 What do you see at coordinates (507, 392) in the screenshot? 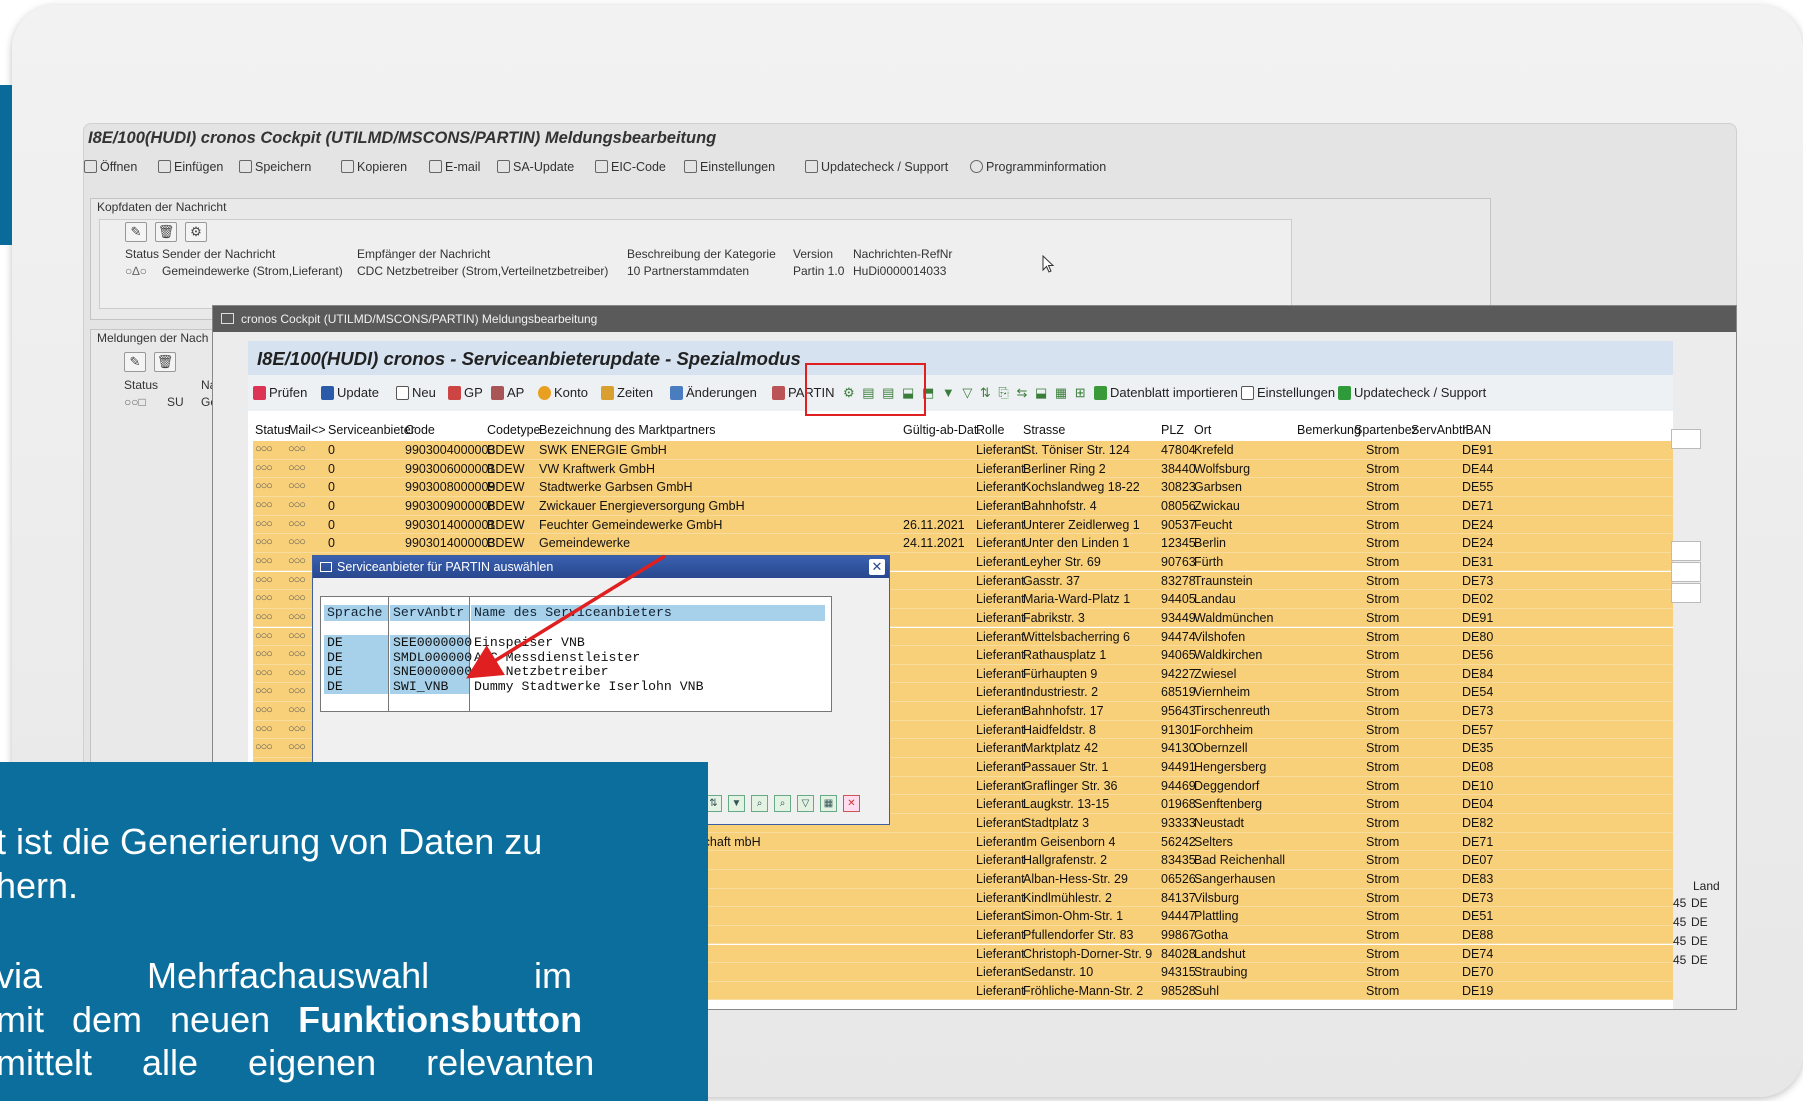
I see `ap-button: AP` at bounding box center [507, 392].